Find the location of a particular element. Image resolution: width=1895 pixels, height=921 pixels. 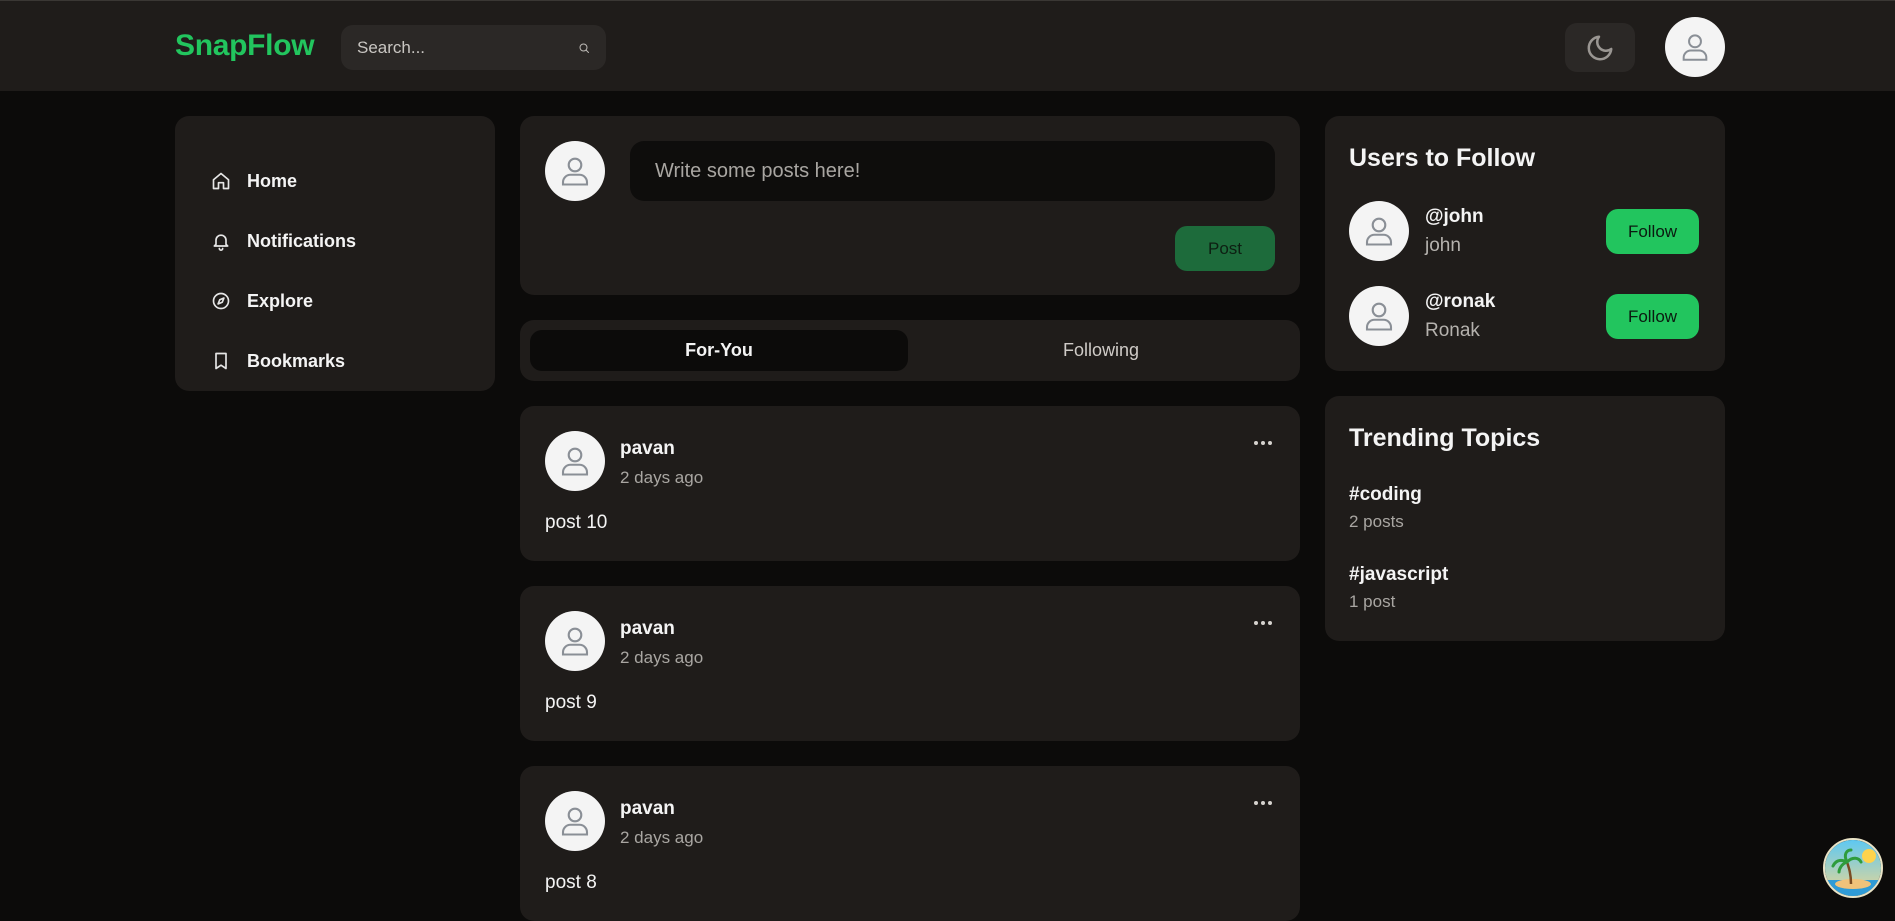

post-composer: Post is located at coordinates (910, 205).